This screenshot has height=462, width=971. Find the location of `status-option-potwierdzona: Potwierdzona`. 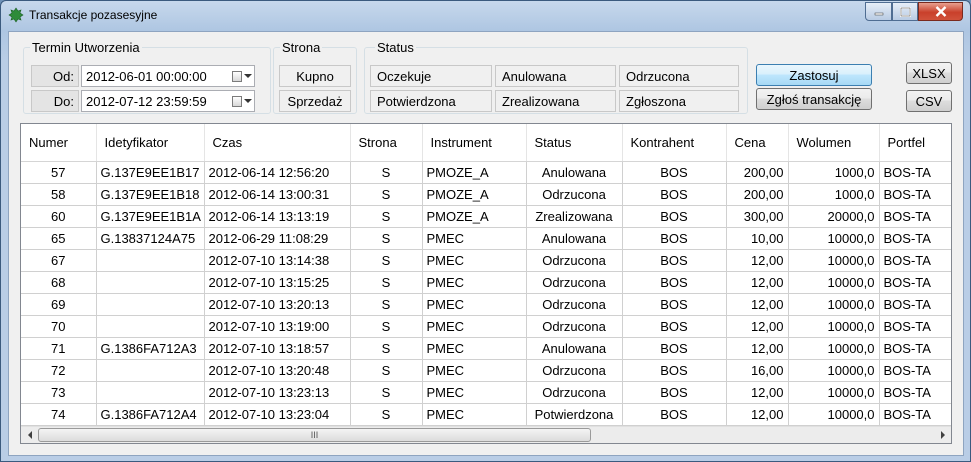

status-option-potwierdzona: Potwierdzona is located at coordinates (431, 101).